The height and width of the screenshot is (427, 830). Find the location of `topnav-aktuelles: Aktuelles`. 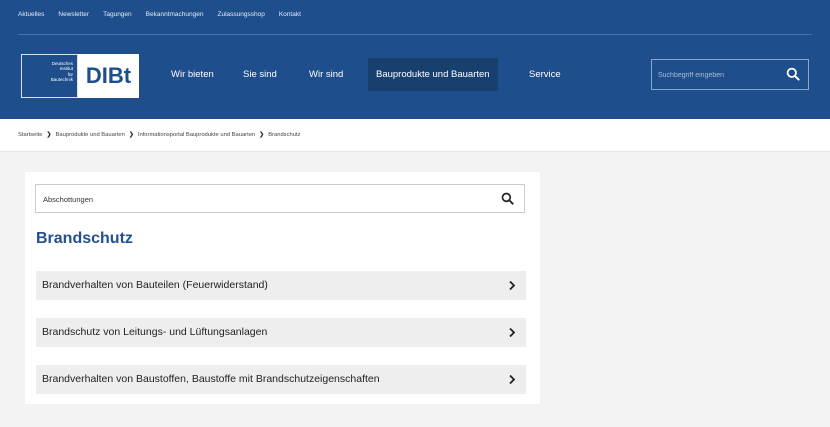

topnav-aktuelles: Aktuelles is located at coordinates (31, 14).